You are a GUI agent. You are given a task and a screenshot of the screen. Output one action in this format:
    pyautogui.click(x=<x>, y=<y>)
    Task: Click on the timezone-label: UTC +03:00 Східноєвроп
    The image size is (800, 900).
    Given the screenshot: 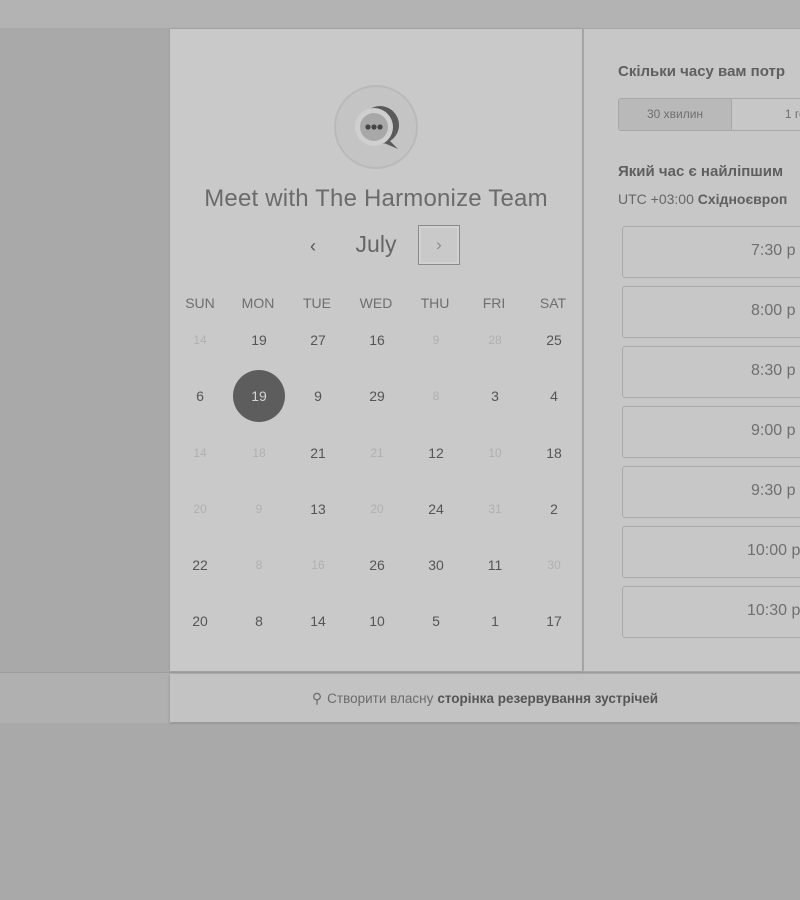 What is the action you would take?
    pyautogui.click(x=702, y=199)
    